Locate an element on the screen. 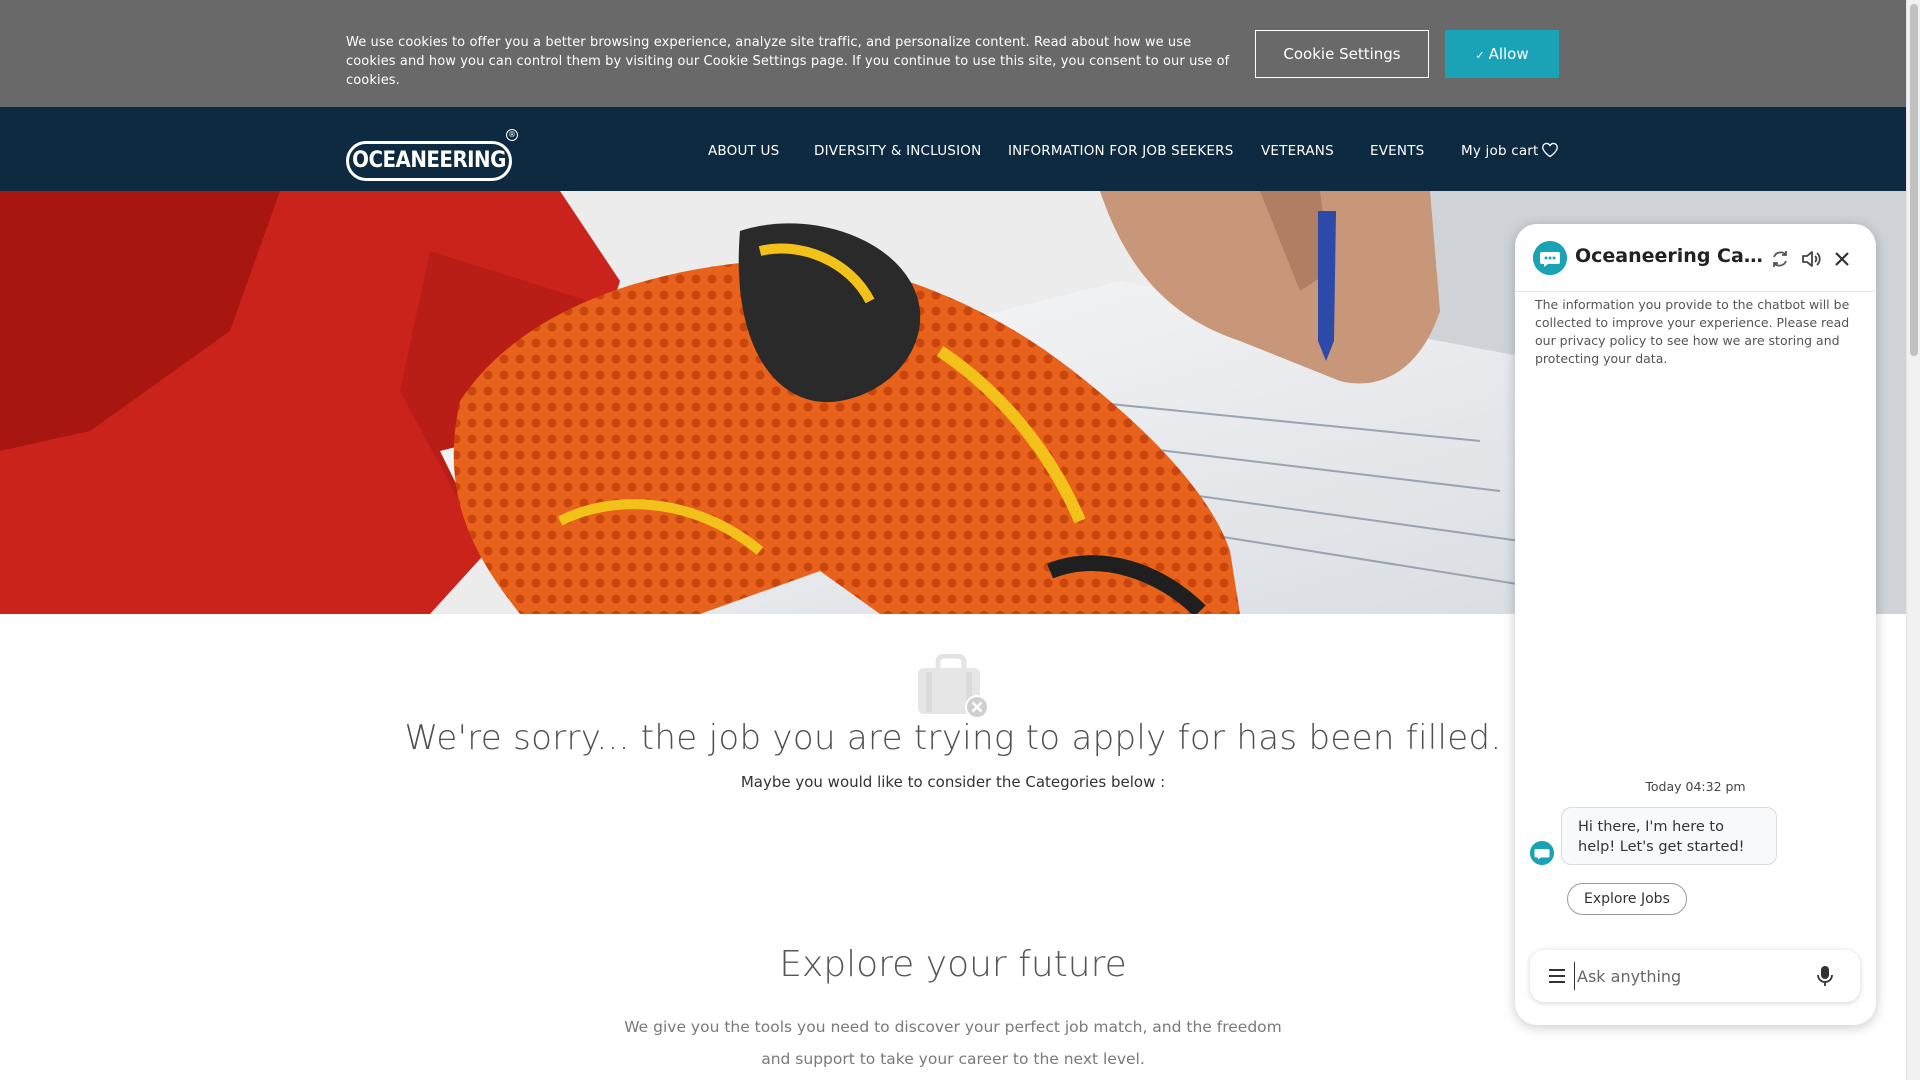 The image size is (1920, 1080). microphone-icon is located at coordinates (1825, 976).